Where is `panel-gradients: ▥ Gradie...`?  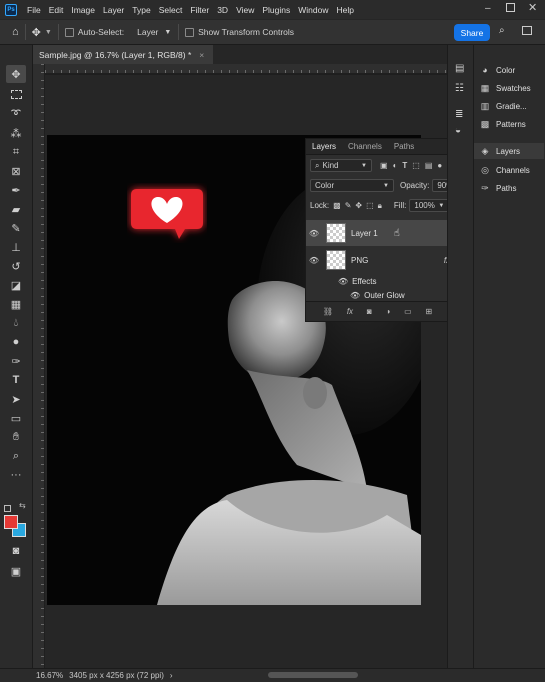
panel-gradients: ▥ Gradie... is located at coordinates (503, 106).